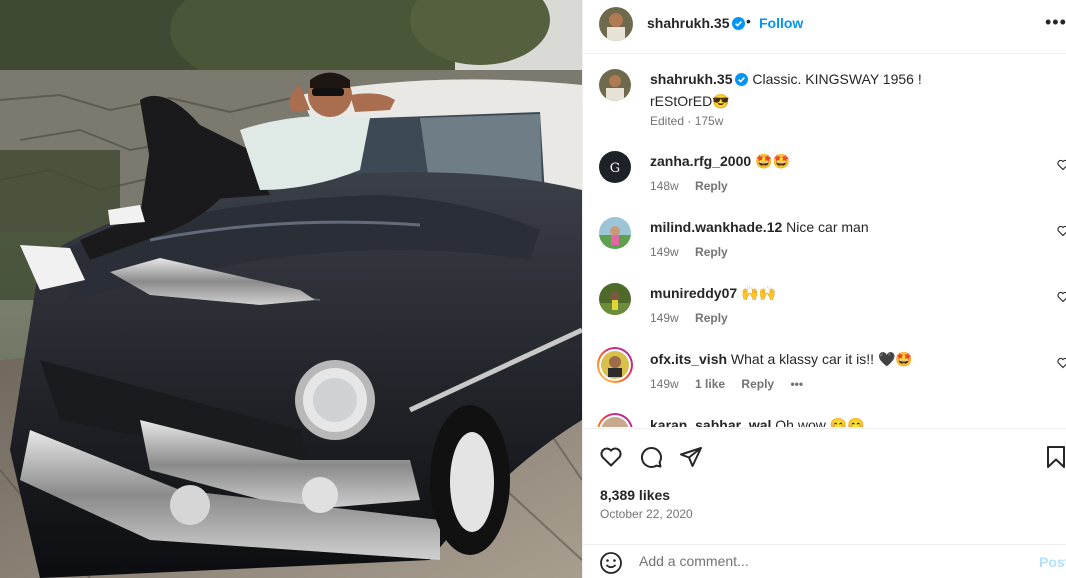 This screenshot has width=1066, height=578. What do you see at coordinates (824, 181) in the screenshot?
I see `comment-item: G zanha.rfg_2000 🤩🤩 148w Reply` at bounding box center [824, 181].